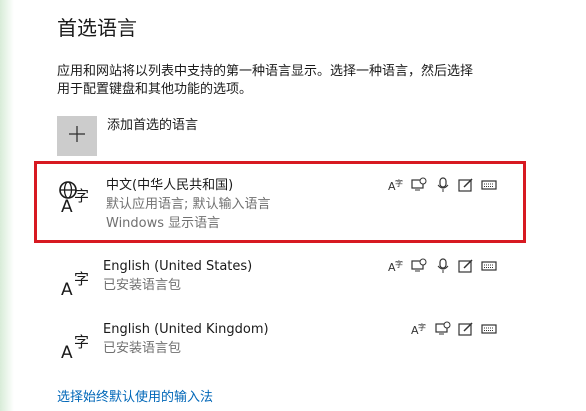 The width and height of the screenshot is (586, 411). Describe the element at coordinates (97, 28) in the screenshot. I see `page-title: 首选语言` at that location.